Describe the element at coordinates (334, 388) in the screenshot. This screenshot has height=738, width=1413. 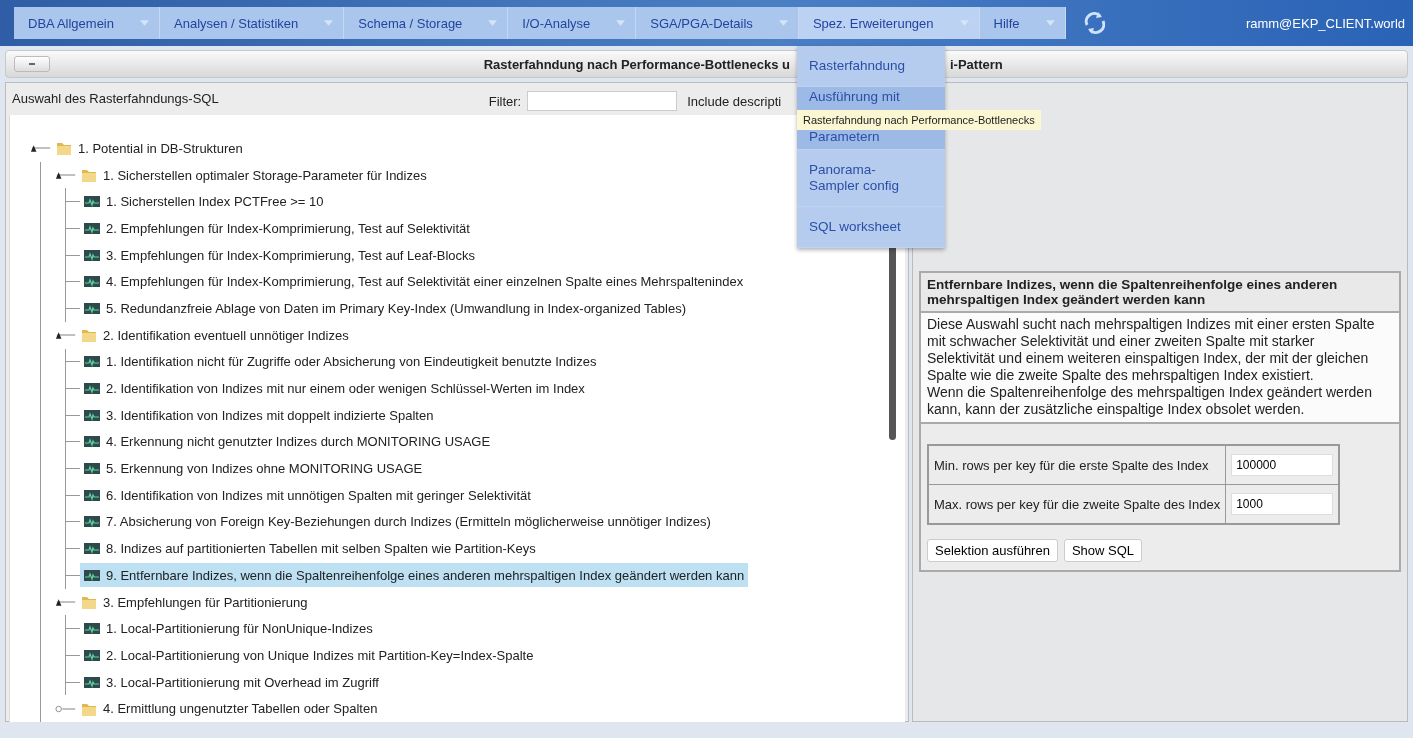
I see `tree-item: 2. Identifikation von Indizes mit nur einem oder wenigen Schlüssel-Werten im Index` at that location.